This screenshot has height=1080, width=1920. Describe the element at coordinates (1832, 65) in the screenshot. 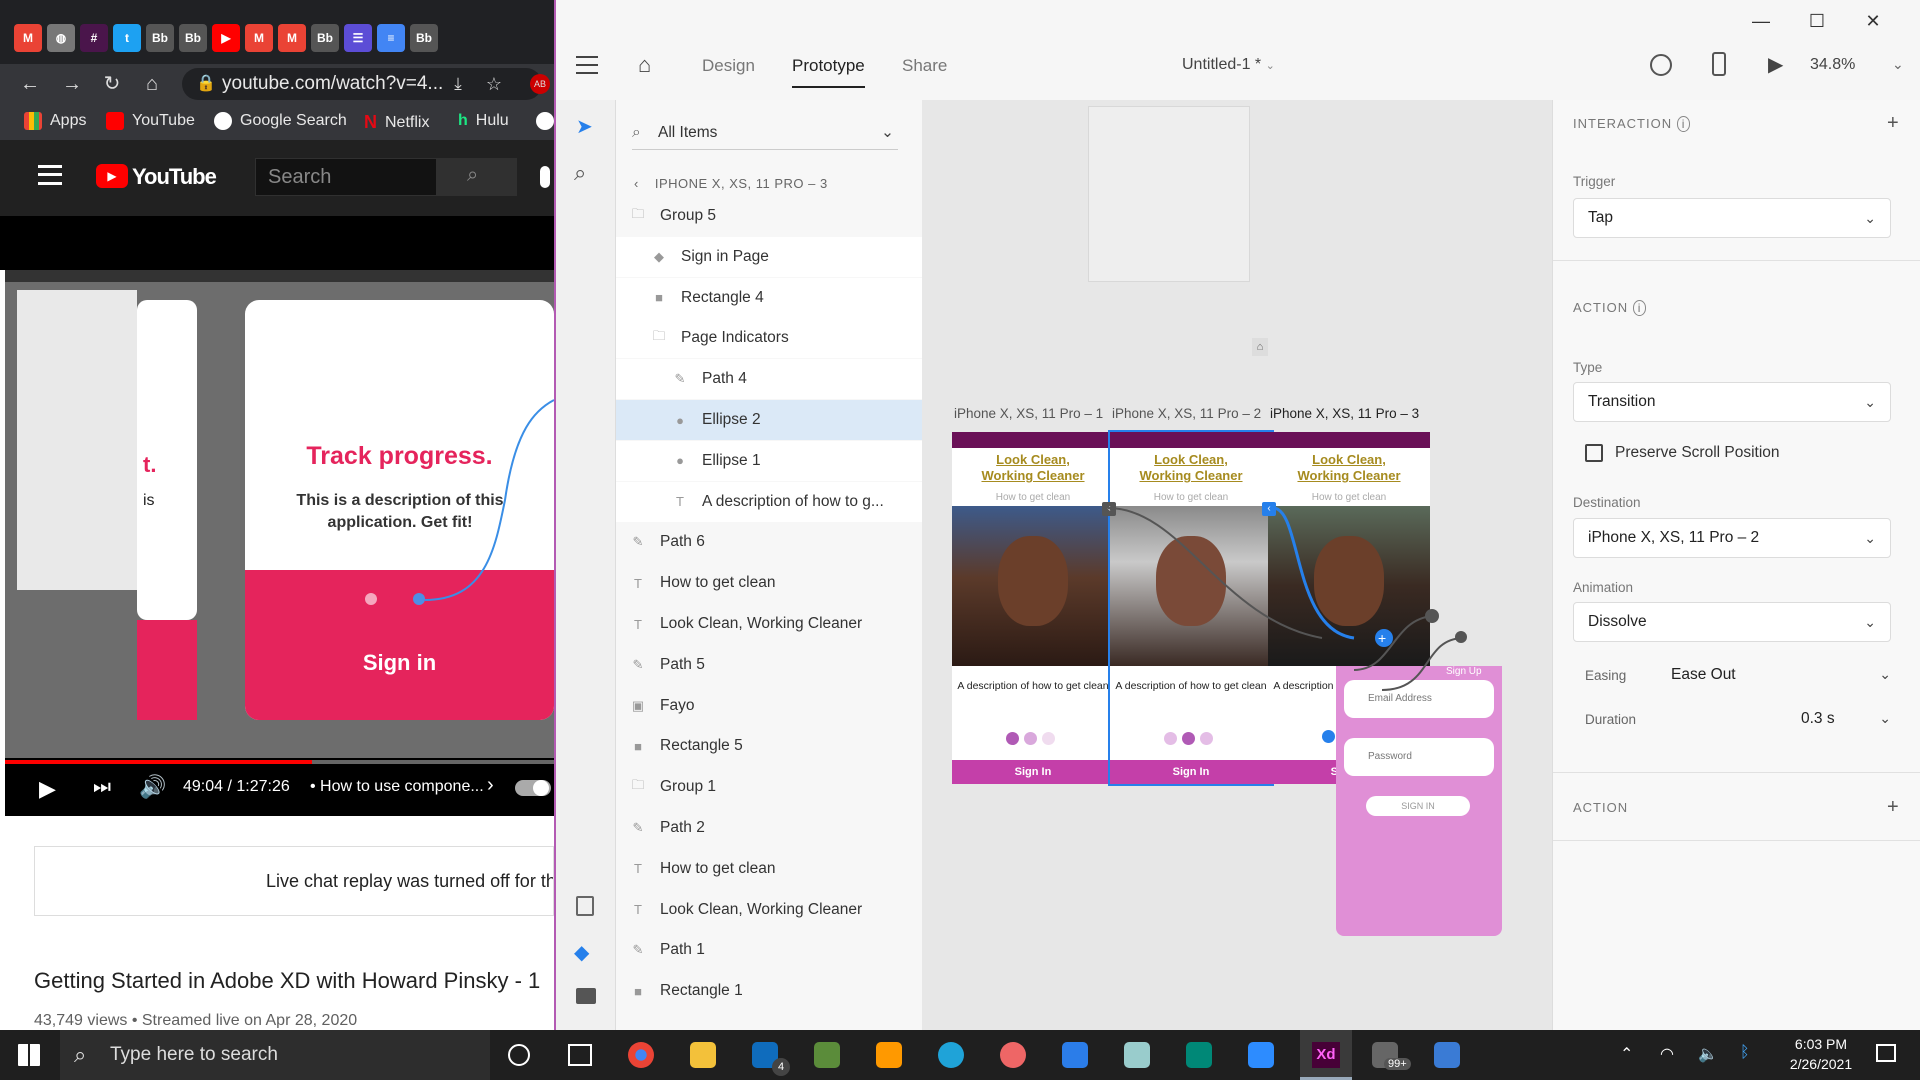

I see `zoom-level: 34.8%` at that location.